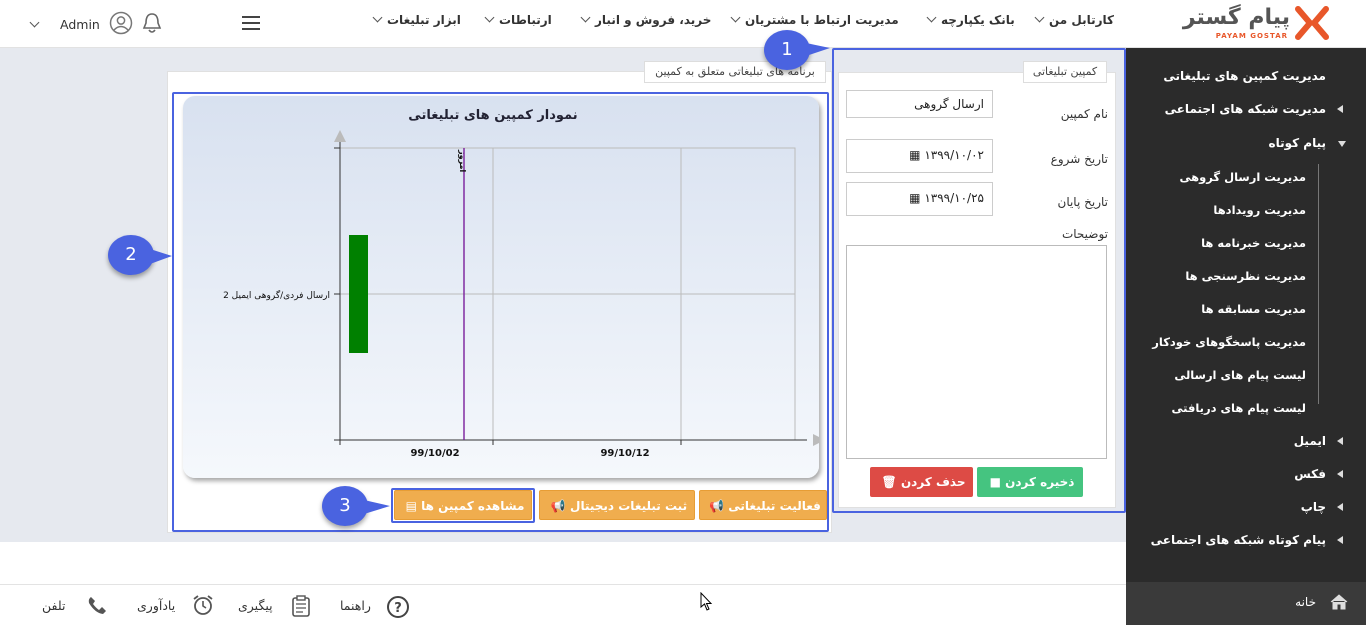 The image size is (1366, 625). I want to click on submenu-line, so click(1318, 284).